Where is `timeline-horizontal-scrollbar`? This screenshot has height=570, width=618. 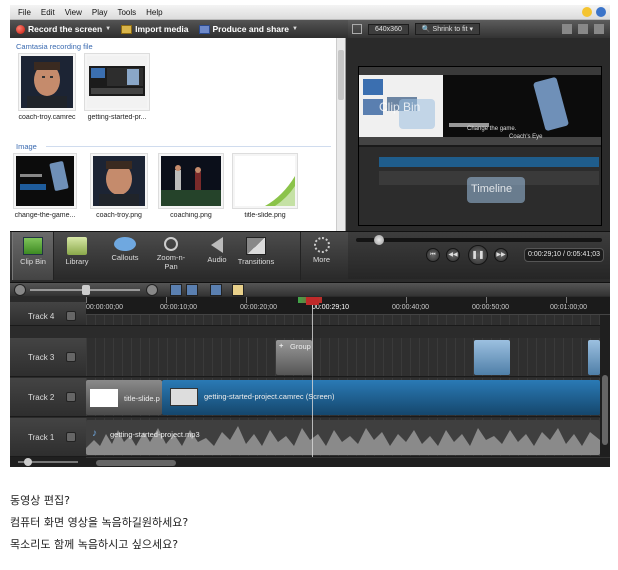
timeline-horizontal-scrollbar is located at coordinates (348, 462).